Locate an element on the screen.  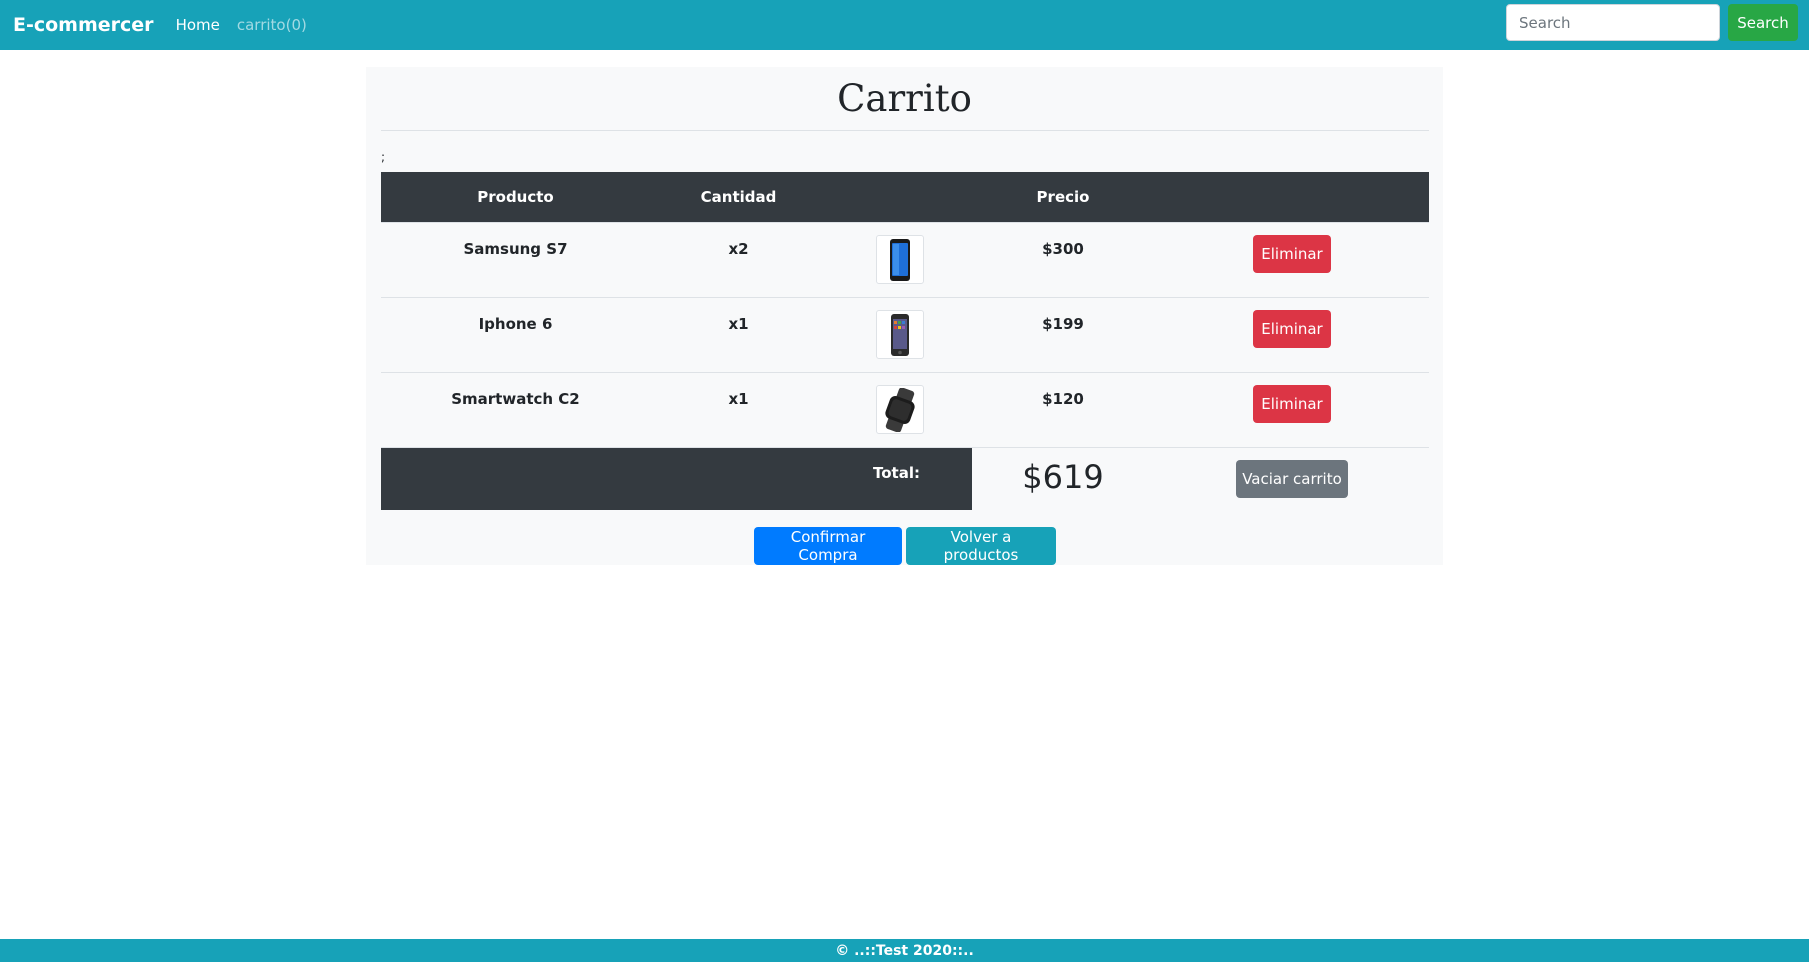
divider is located at coordinates (905, 130).